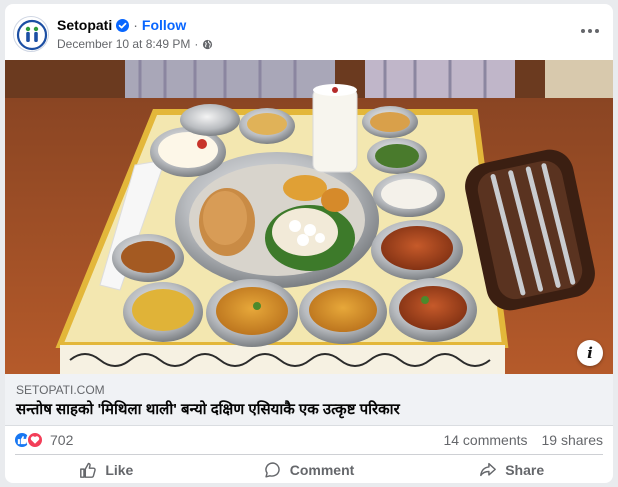  Describe the element at coordinates (119, 469) in the screenshot. I see `like-label: Like` at that location.